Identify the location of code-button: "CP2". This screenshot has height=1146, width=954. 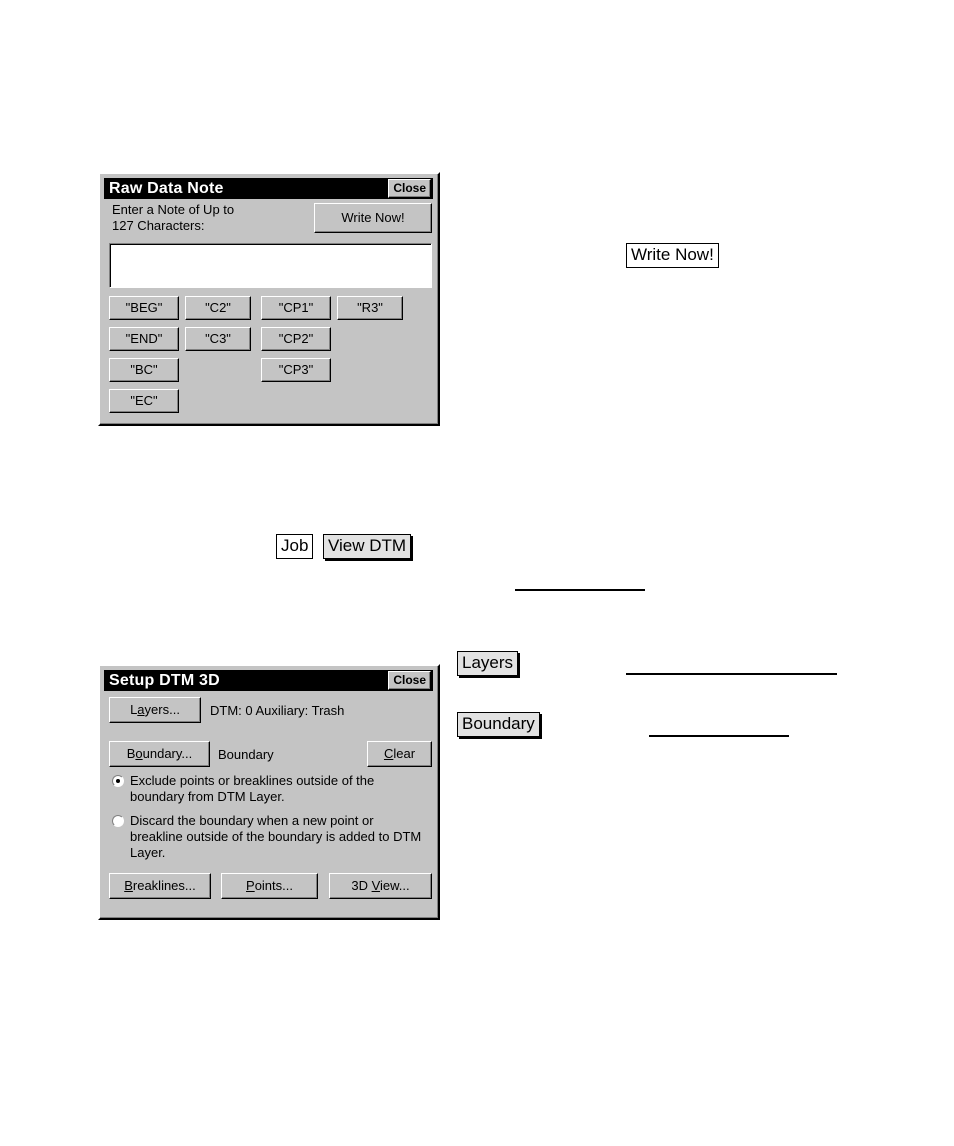
(296, 339).